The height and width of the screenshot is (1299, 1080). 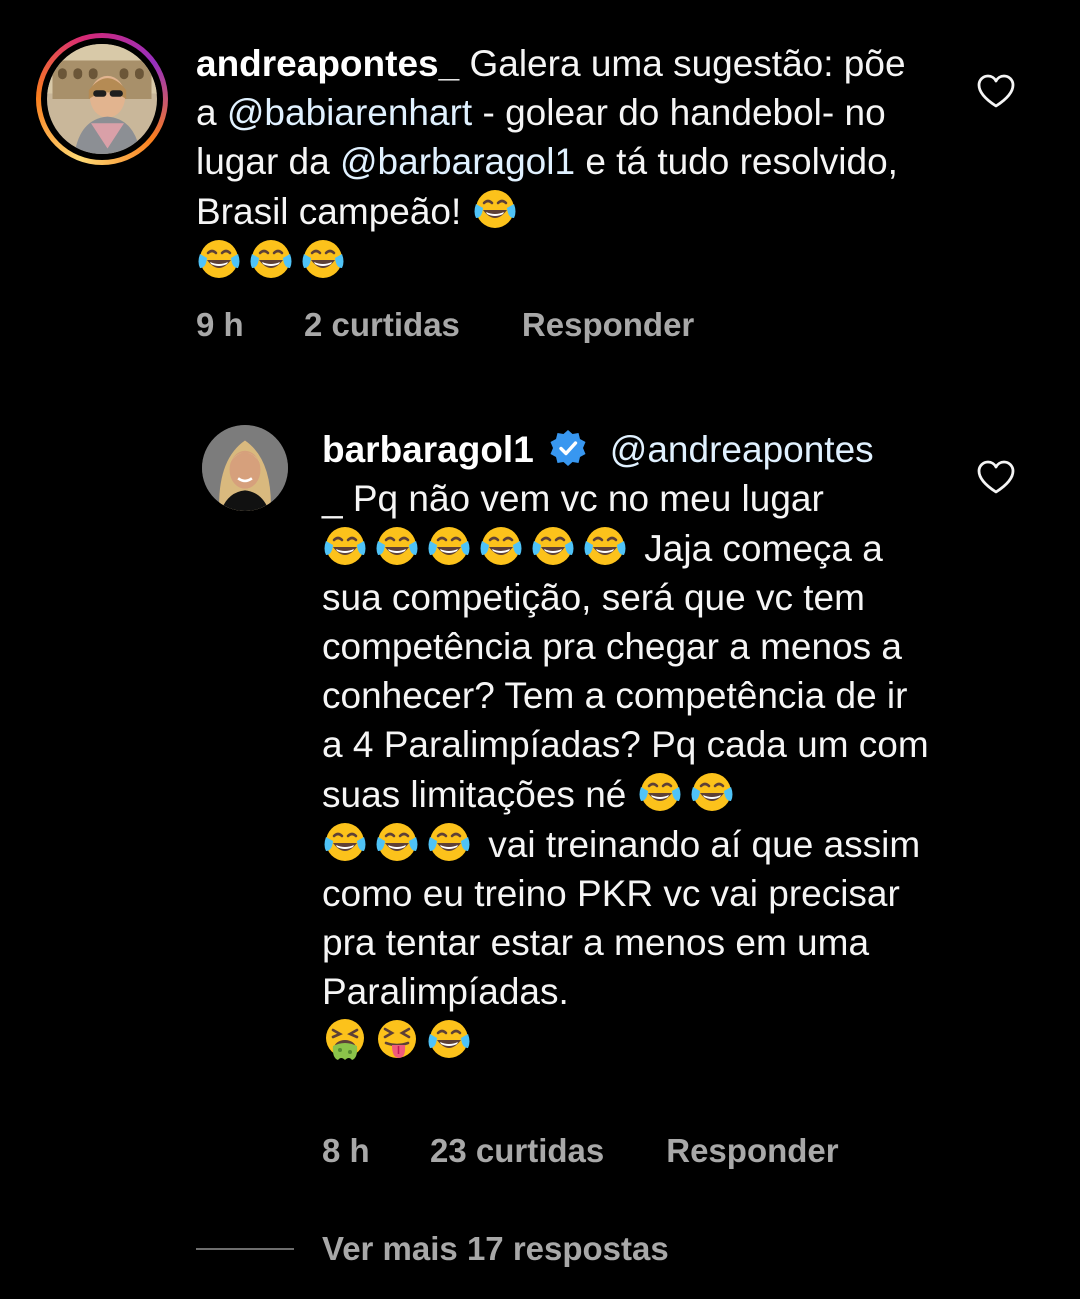 I want to click on view-more-label: Ver mais 17 respostas, so click(x=495, y=1249).